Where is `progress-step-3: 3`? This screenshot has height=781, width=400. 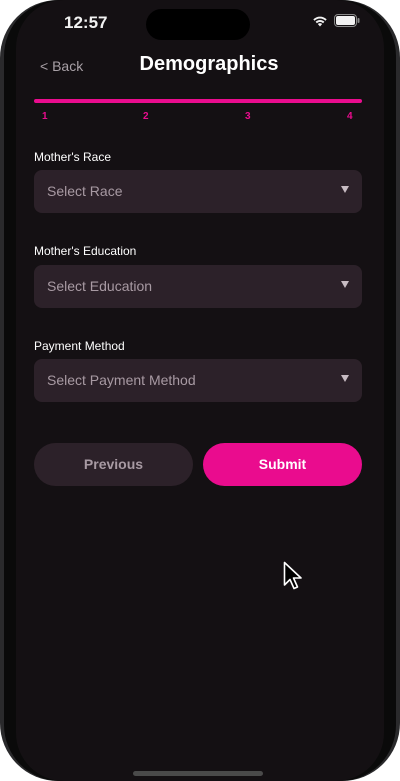
progress-step-3: 3 is located at coordinates (248, 116).